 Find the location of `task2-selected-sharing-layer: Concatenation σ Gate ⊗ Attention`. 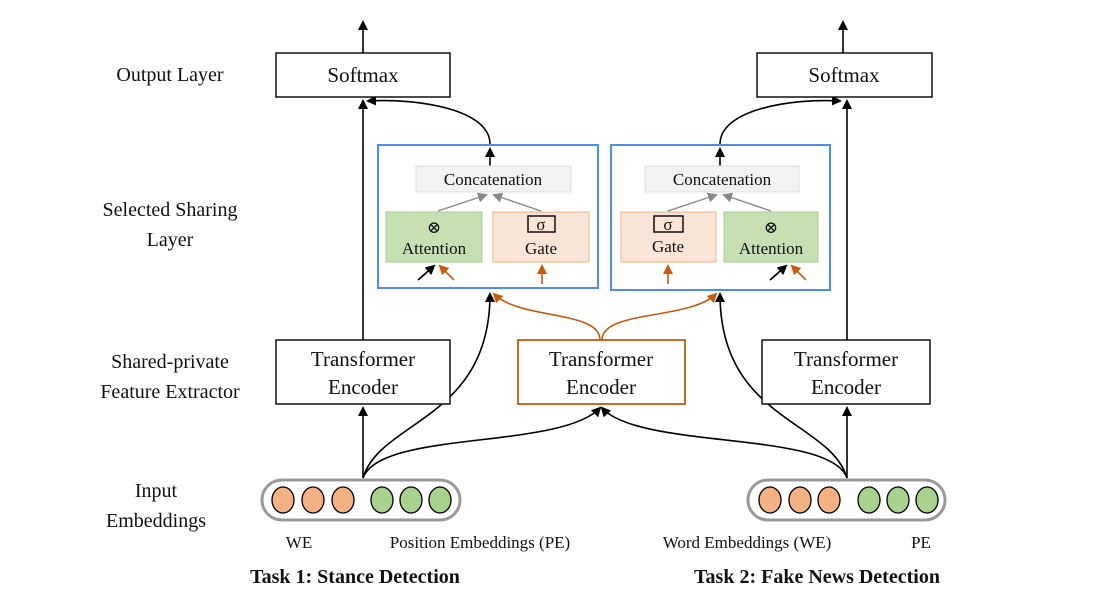

task2-selected-sharing-layer: Concatenation σ Gate ⊗ Attention is located at coordinates (720, 217).